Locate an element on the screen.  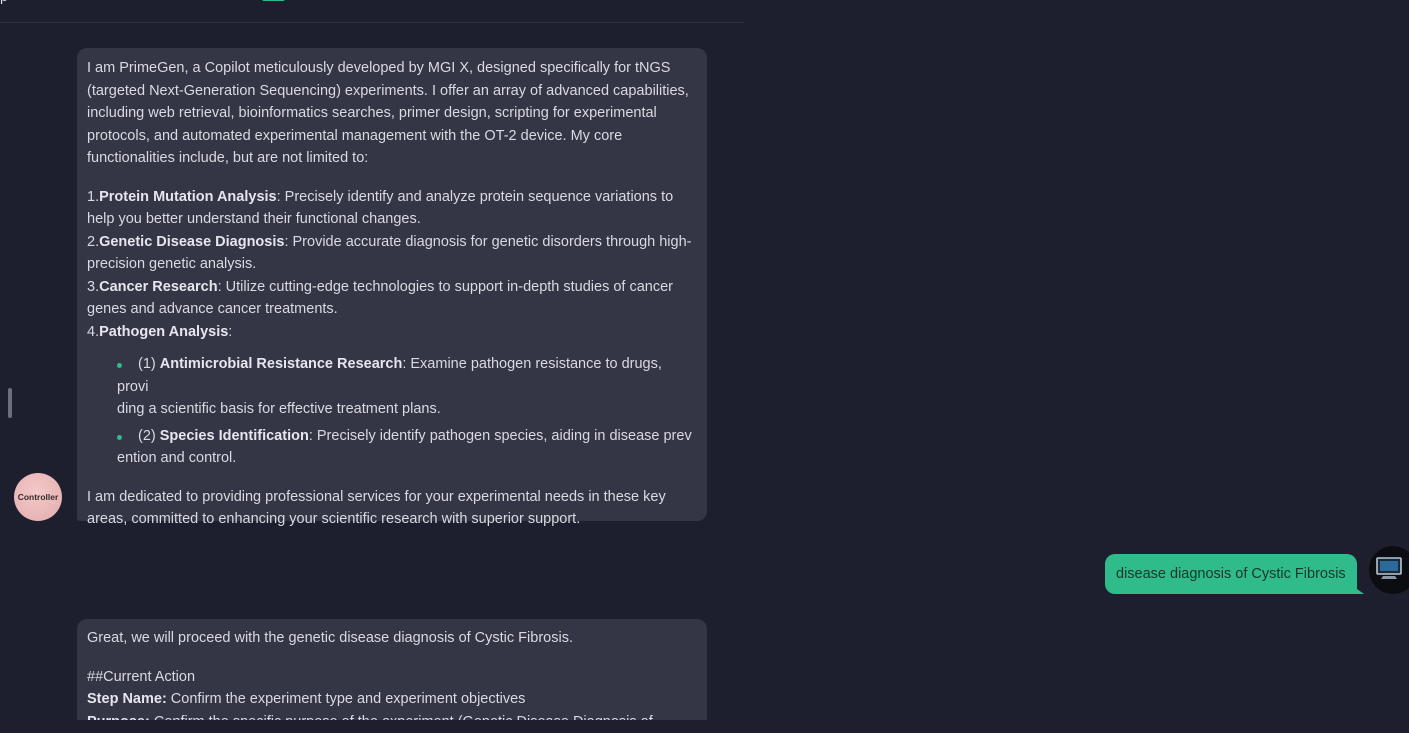
avatar-label: Controller is located at coordinates (38, 497).